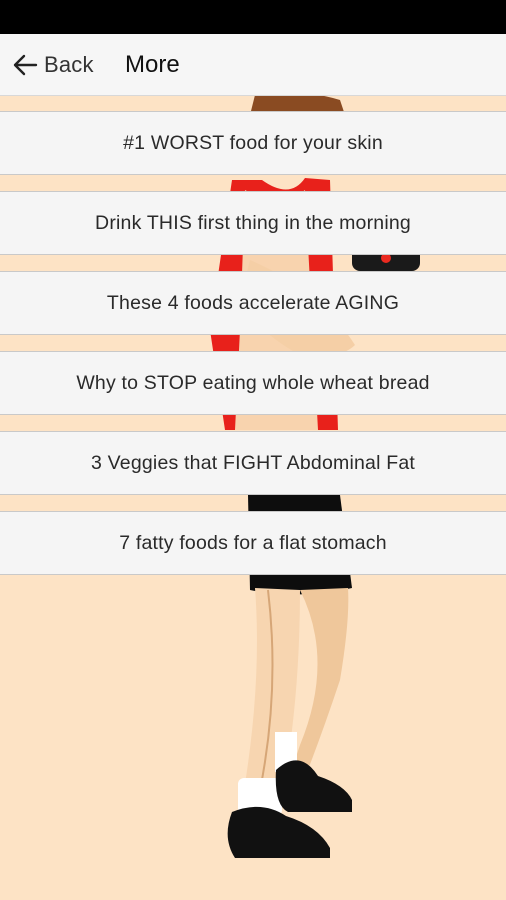 The image size is (506, 900). What do you see at coordinates (253, 223) in the screenshot?
I see `menu-item-drink-morning: Drink THIS first thing in the morning` at bounding box center [253, 223].